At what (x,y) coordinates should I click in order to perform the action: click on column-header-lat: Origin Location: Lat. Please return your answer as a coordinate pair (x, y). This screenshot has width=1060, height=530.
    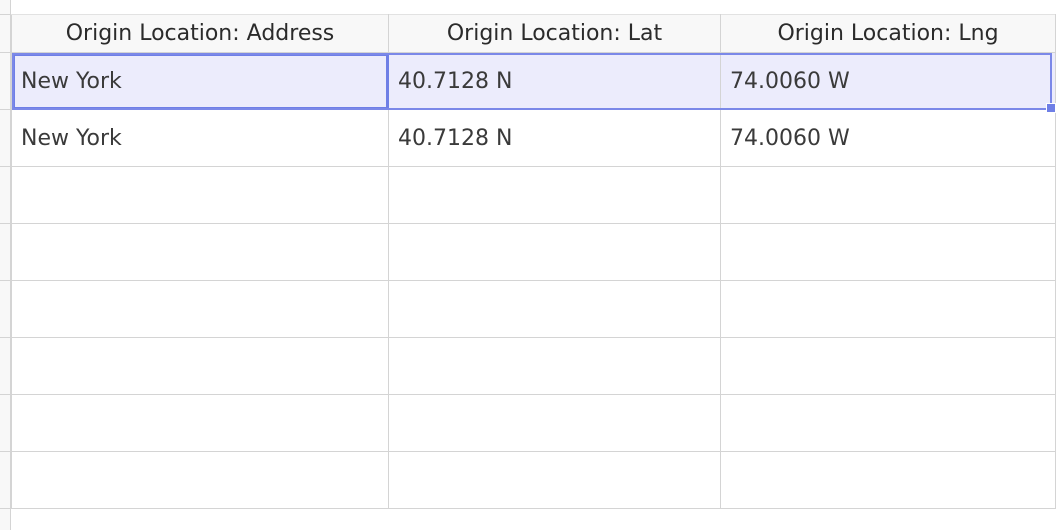
    Looking at the image, I should click on (554, 33).